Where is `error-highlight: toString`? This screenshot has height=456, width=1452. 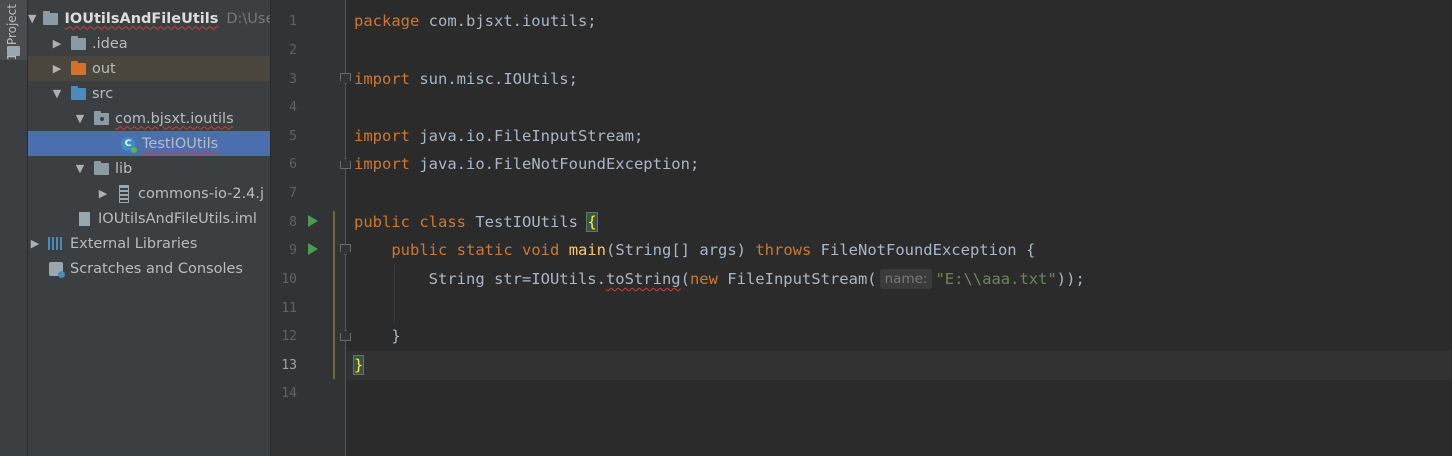
error-highlight: toString is located at coordinates (643, 279).